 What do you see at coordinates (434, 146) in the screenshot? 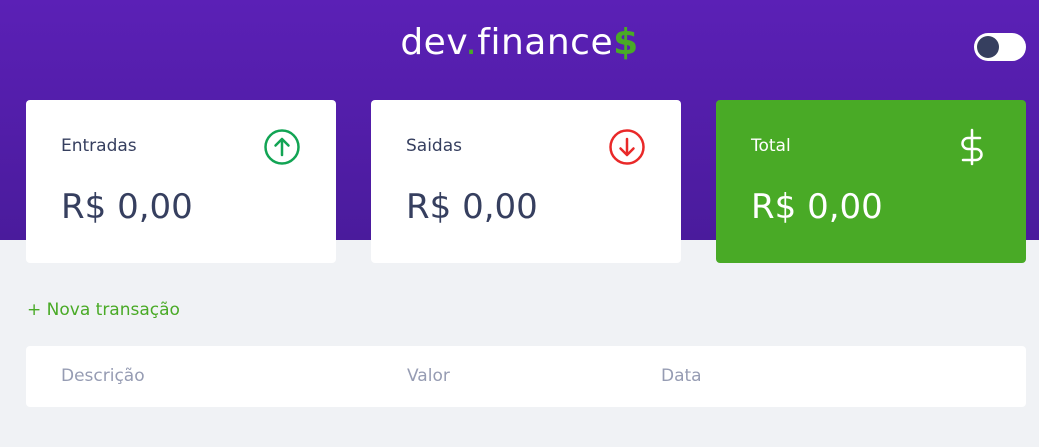
I see `expense-label: Saidas` at bounding box center [434, 146].